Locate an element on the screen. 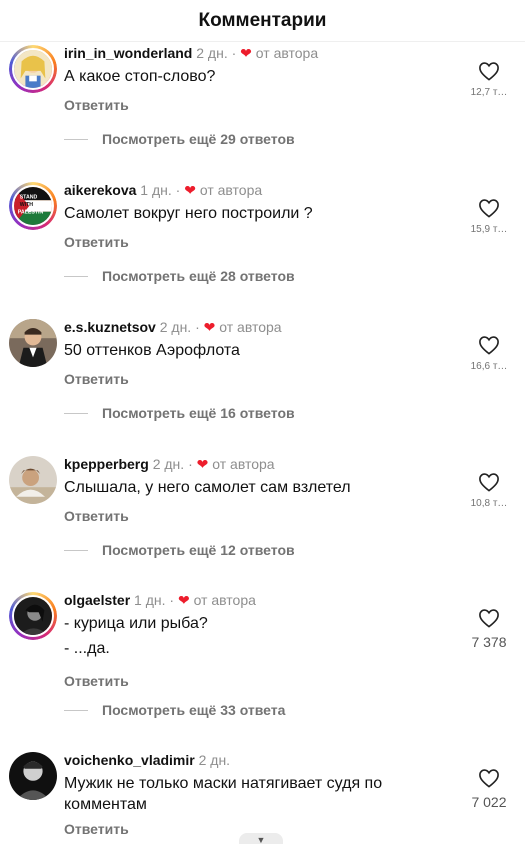 The image size is (525, 844). view-more-replies: Посмотреть ещё 33 ответа is located at coordinates (174, 710).